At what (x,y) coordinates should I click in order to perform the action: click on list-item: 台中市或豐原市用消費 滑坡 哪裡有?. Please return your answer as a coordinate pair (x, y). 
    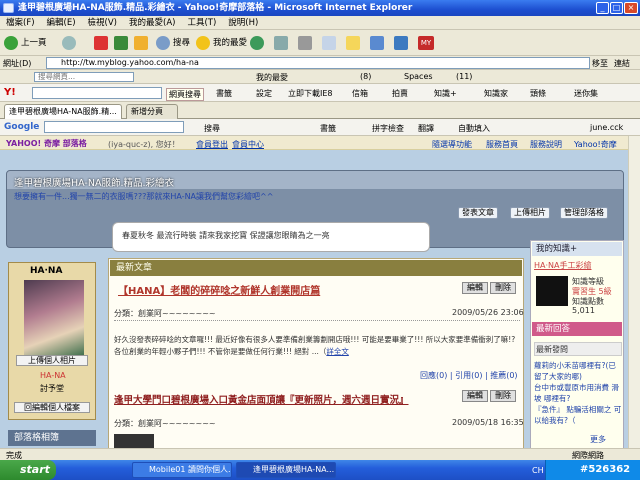
    Looking at the image, I should click on (578, 393).